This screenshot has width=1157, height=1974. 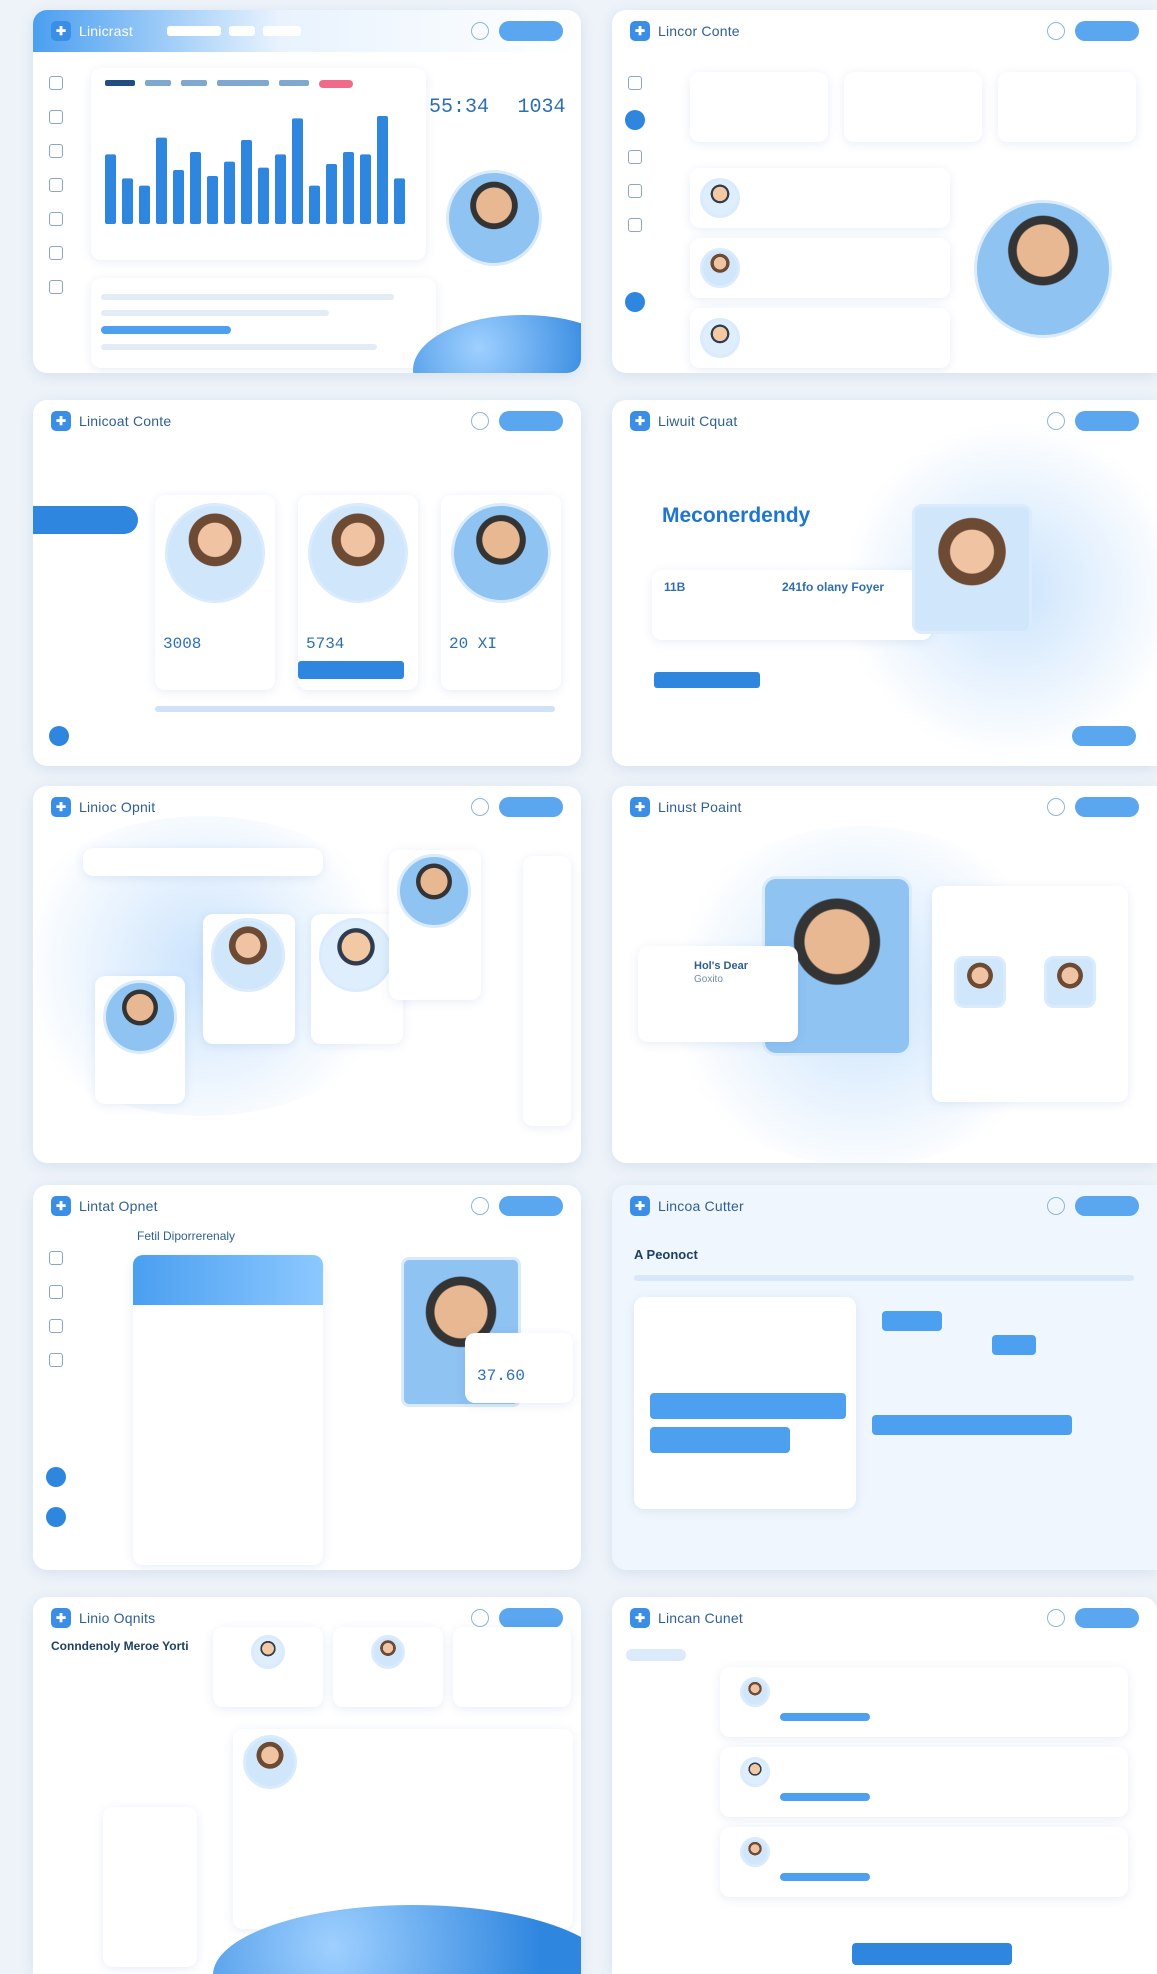 What do you see at coordinates (56, 287) in the screenshot?
I see `gear-icon` at bounding box center [56, 287].